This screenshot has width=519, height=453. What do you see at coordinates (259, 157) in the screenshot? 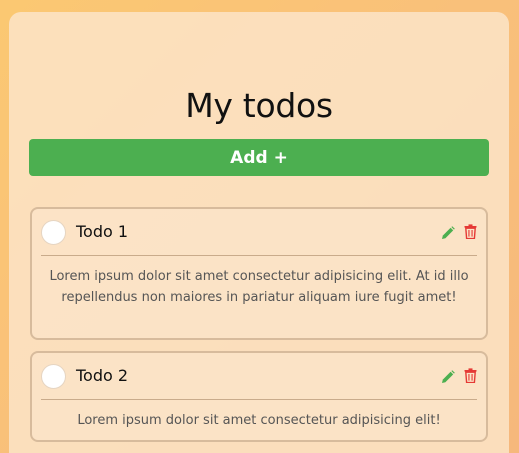
I see `add-todo-button: Add +` at bounding box center [259, 157].